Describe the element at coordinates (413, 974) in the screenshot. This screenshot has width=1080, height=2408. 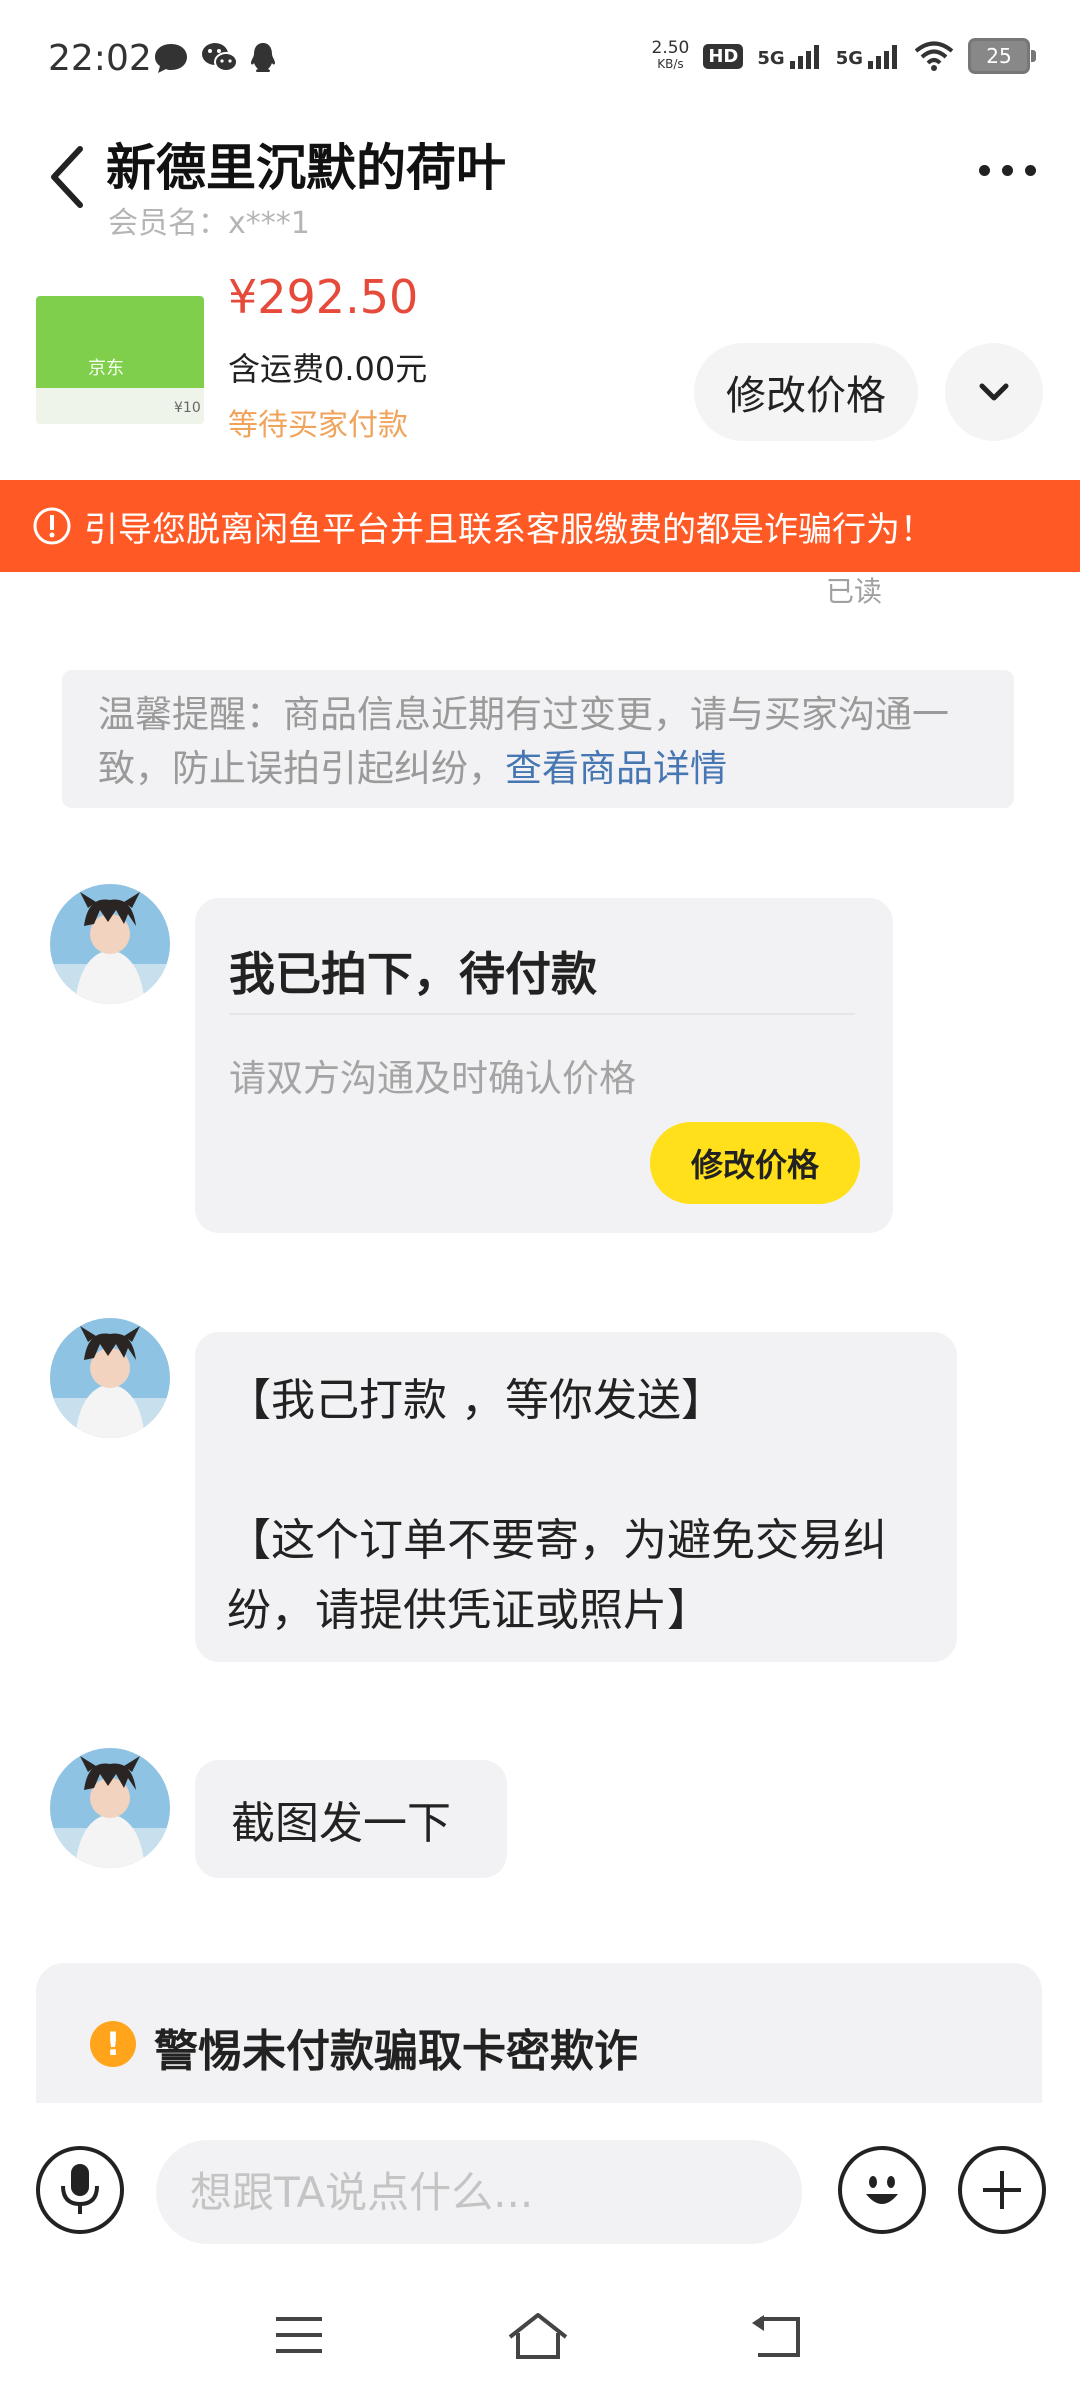
I see `card-title: 我已拍下，待付款` at that location.